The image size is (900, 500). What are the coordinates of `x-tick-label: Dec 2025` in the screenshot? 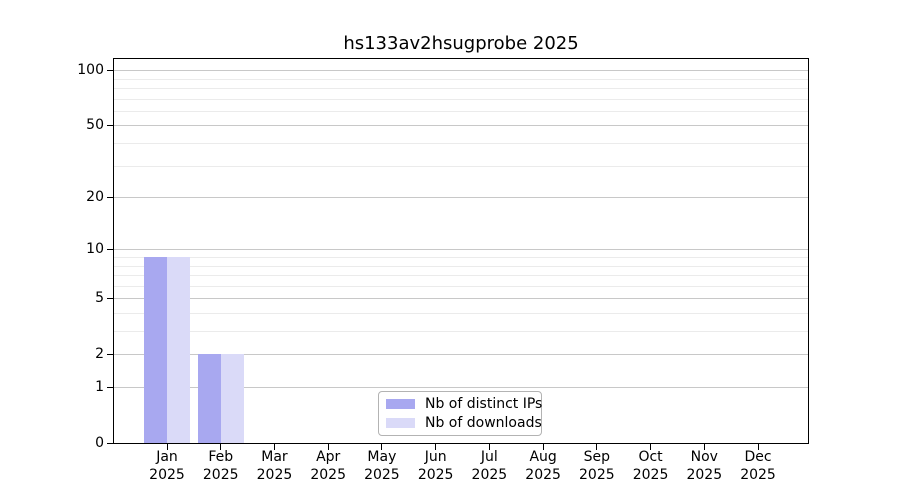 It's located at (758, 466).